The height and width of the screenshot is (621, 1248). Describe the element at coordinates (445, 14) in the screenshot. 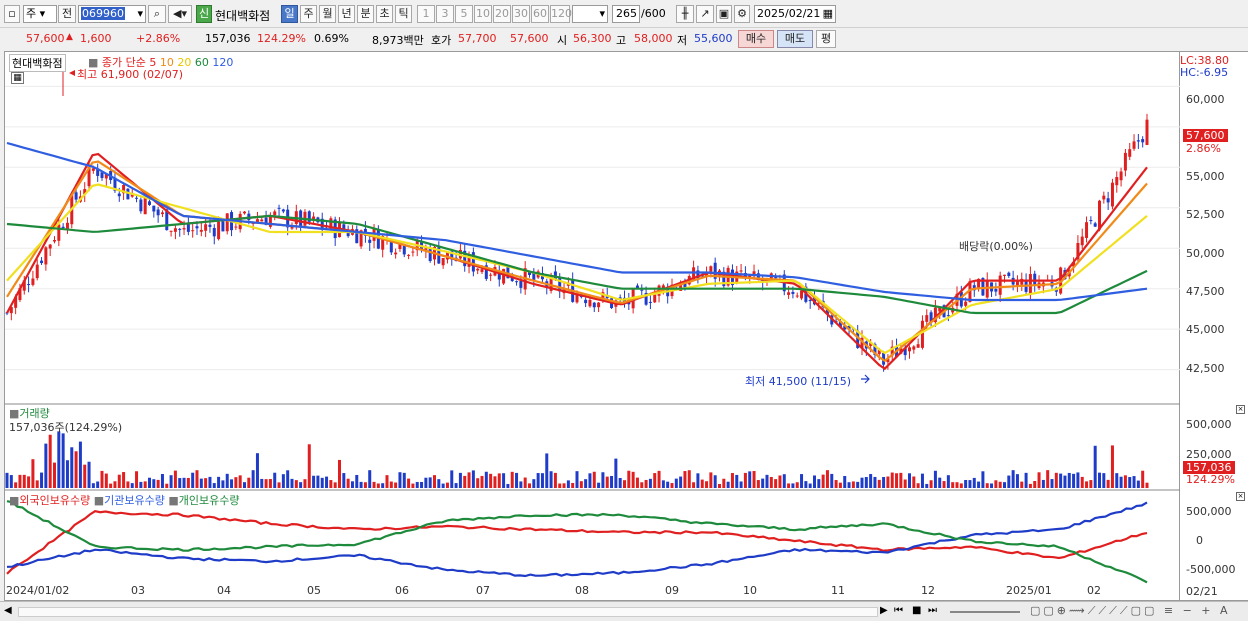

I see `interval-3: 3` at that location.